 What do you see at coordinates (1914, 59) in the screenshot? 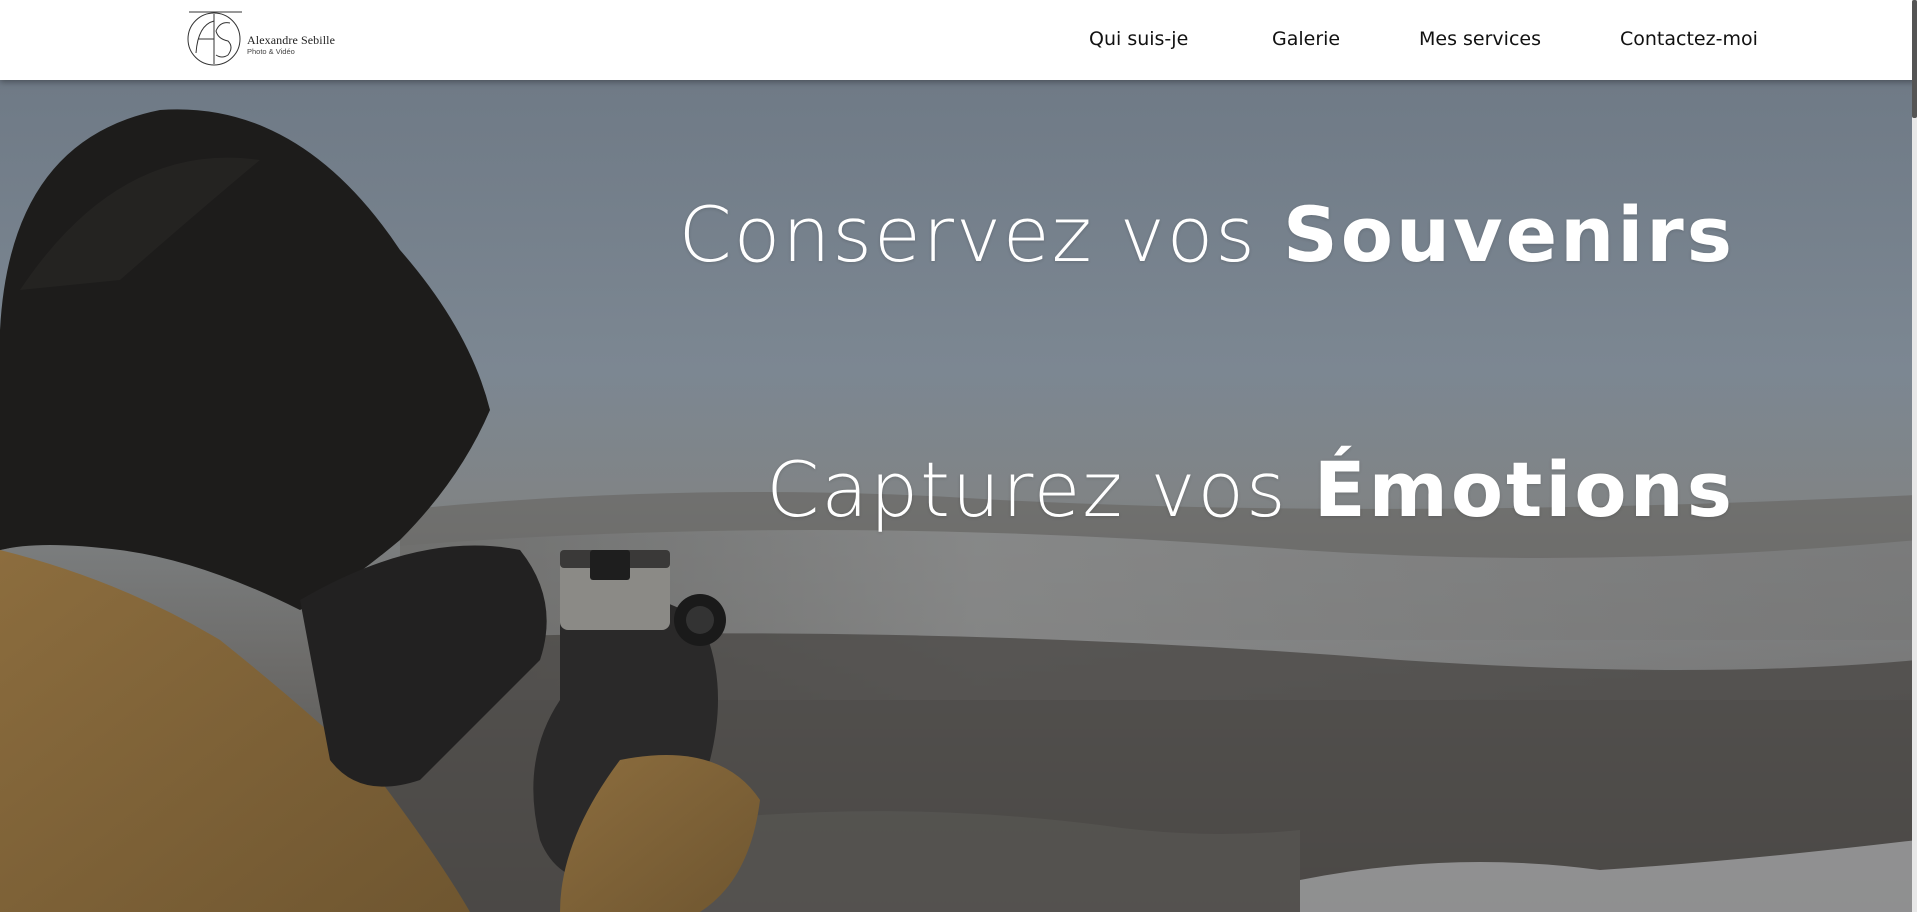
I see `scrollbar-thumb` at bounding box center [1914, 59].